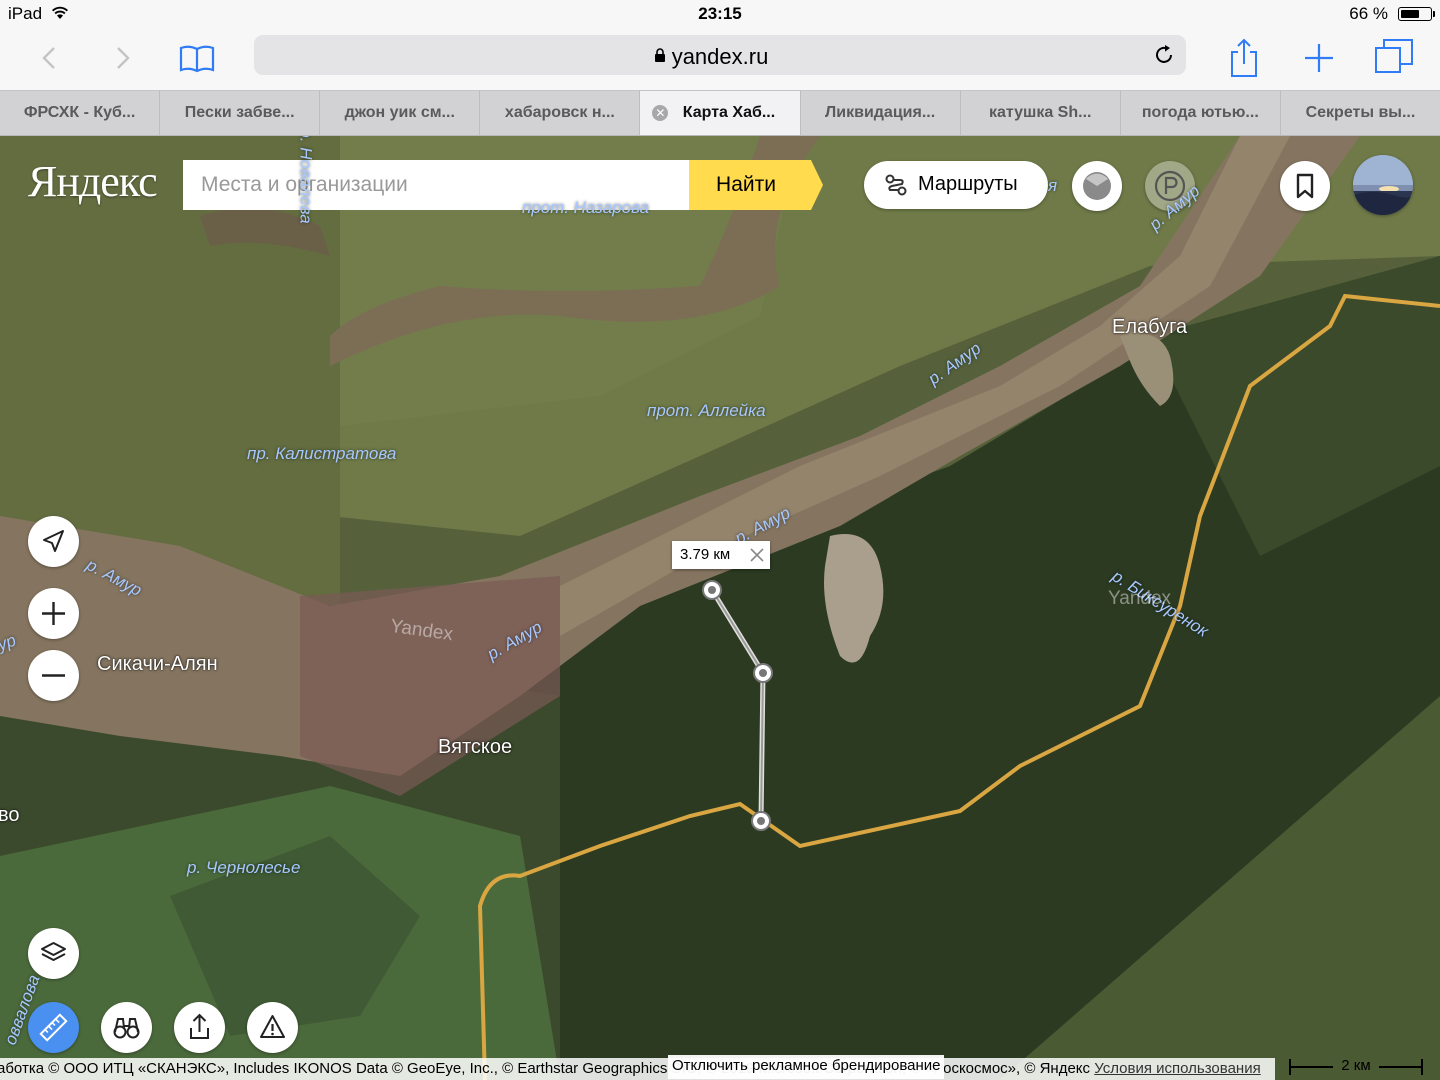  I want to click on ruler-button, so click(53, 1027).